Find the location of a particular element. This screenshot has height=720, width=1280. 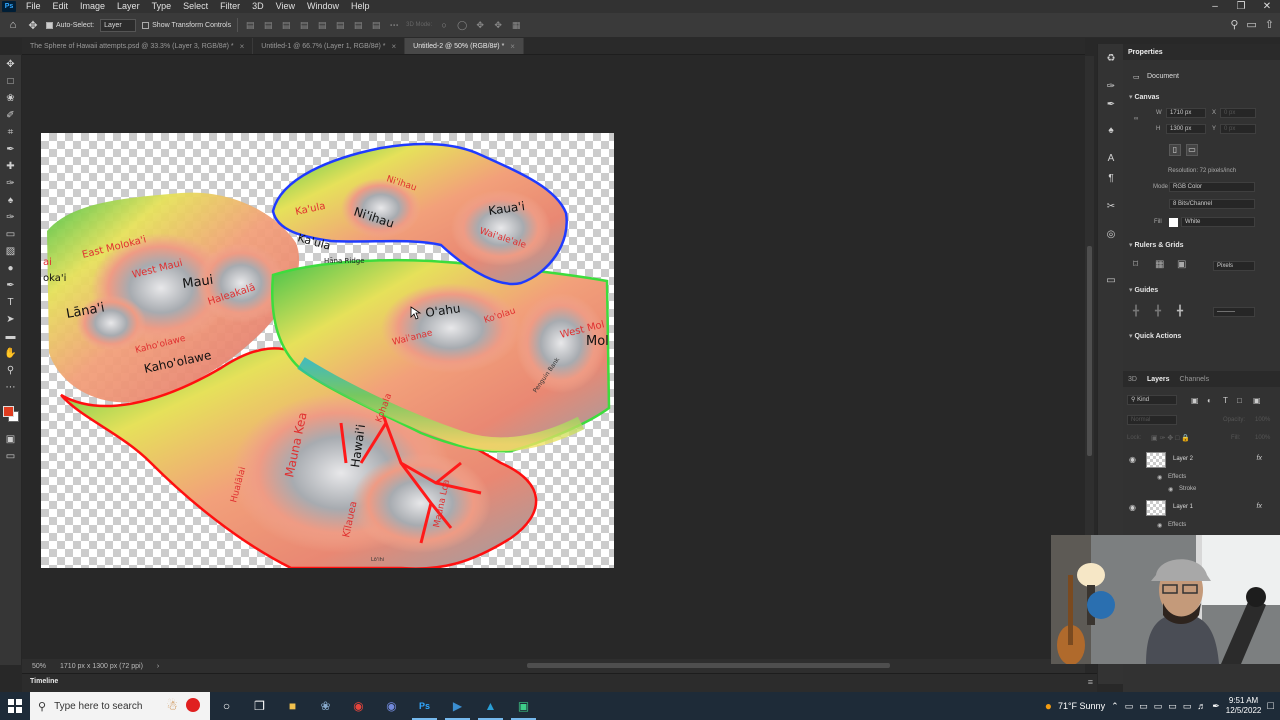

rulers-grids-section: Rulers & Grids is located at coordinates (1156, 245).